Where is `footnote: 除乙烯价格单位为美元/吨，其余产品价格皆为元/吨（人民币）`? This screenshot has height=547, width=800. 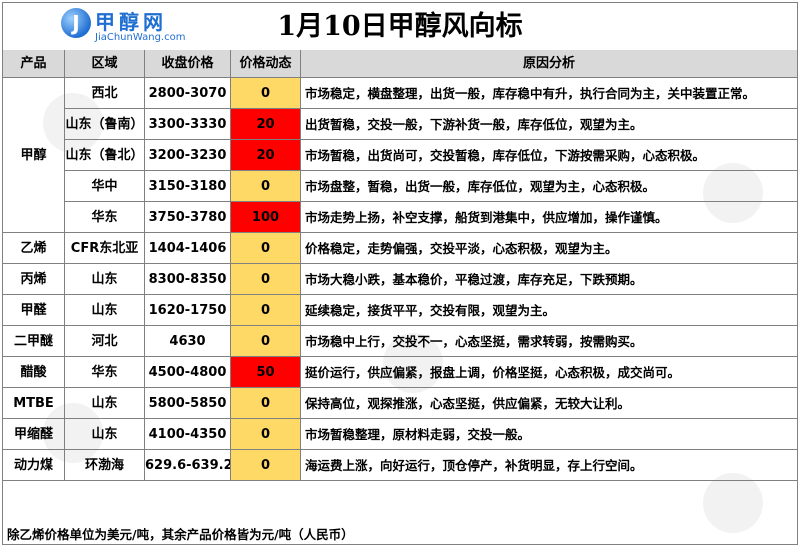
footnote: 除乙烯价格单位为美元/吨，其余产品价格皆为元/吨（人民币） is located at coordinates (180, 534).